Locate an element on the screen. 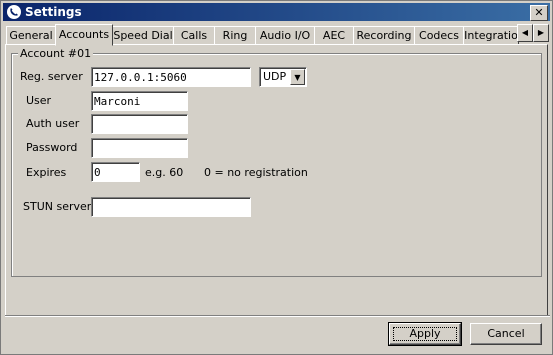  tab-scroll-right-icon: ▶ is located at coordinates (541, 33).